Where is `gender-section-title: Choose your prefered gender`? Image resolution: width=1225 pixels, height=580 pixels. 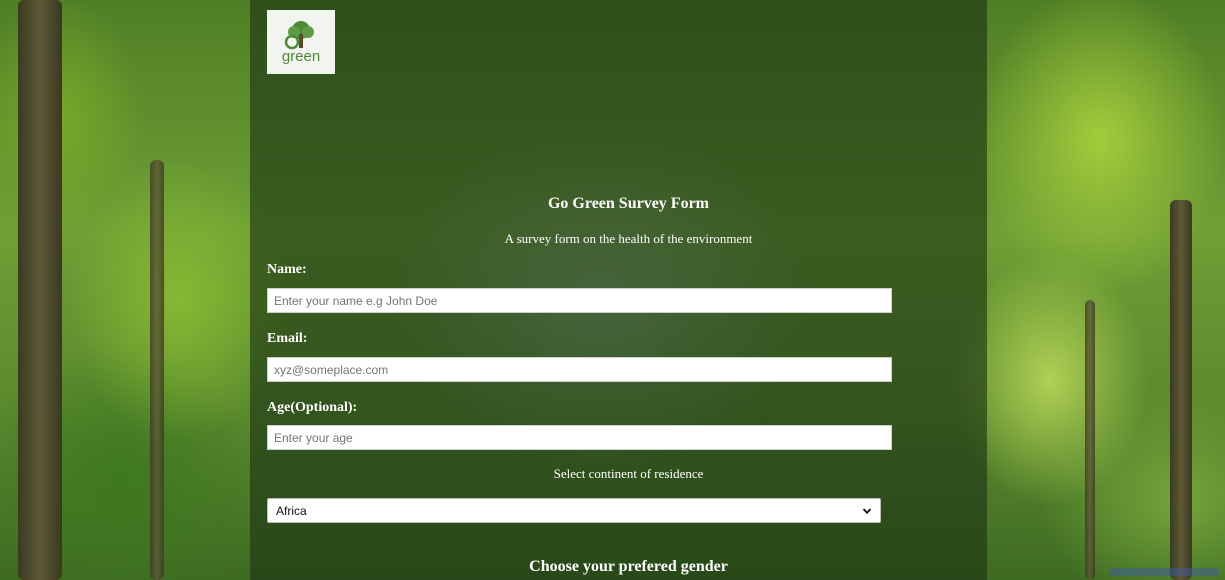
gender-section-title: Choose your prefered gender is located at coordinates (628, 566).